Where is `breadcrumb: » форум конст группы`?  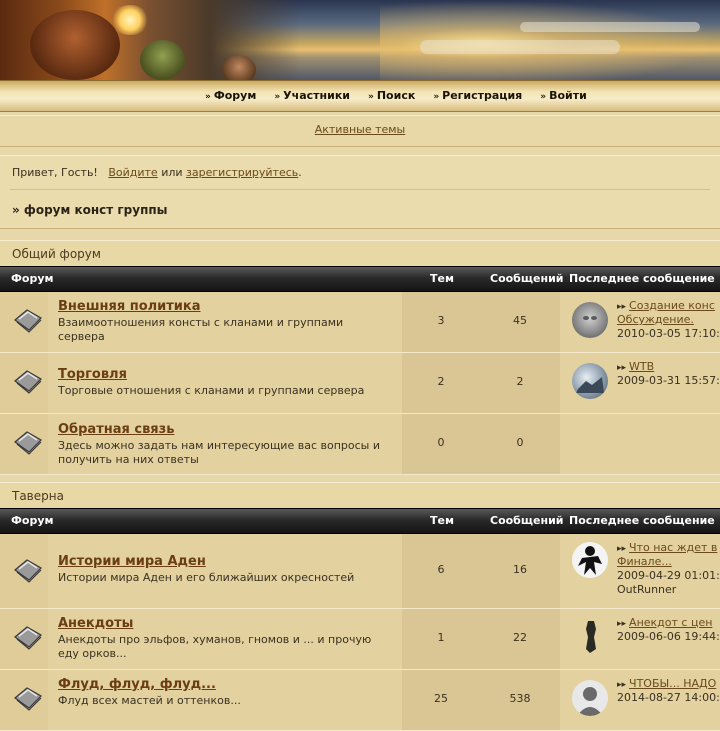 breadcrumb: » форум конст группы is located at coordinates (90, 210).